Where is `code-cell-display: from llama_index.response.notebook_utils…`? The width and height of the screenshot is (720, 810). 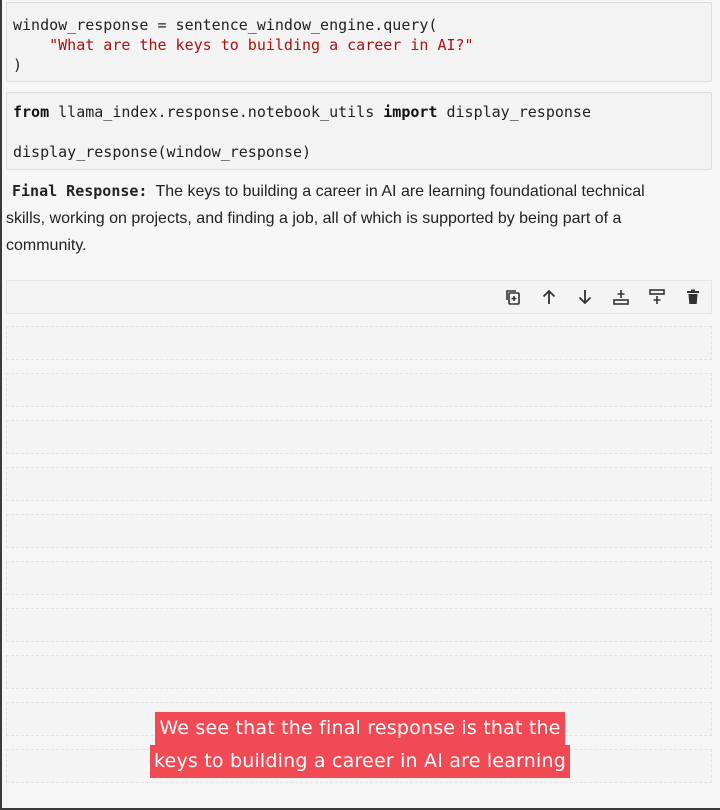 code-cell-display: from llama_index.response.notebook_utils… is located at coordinates (359, 131).